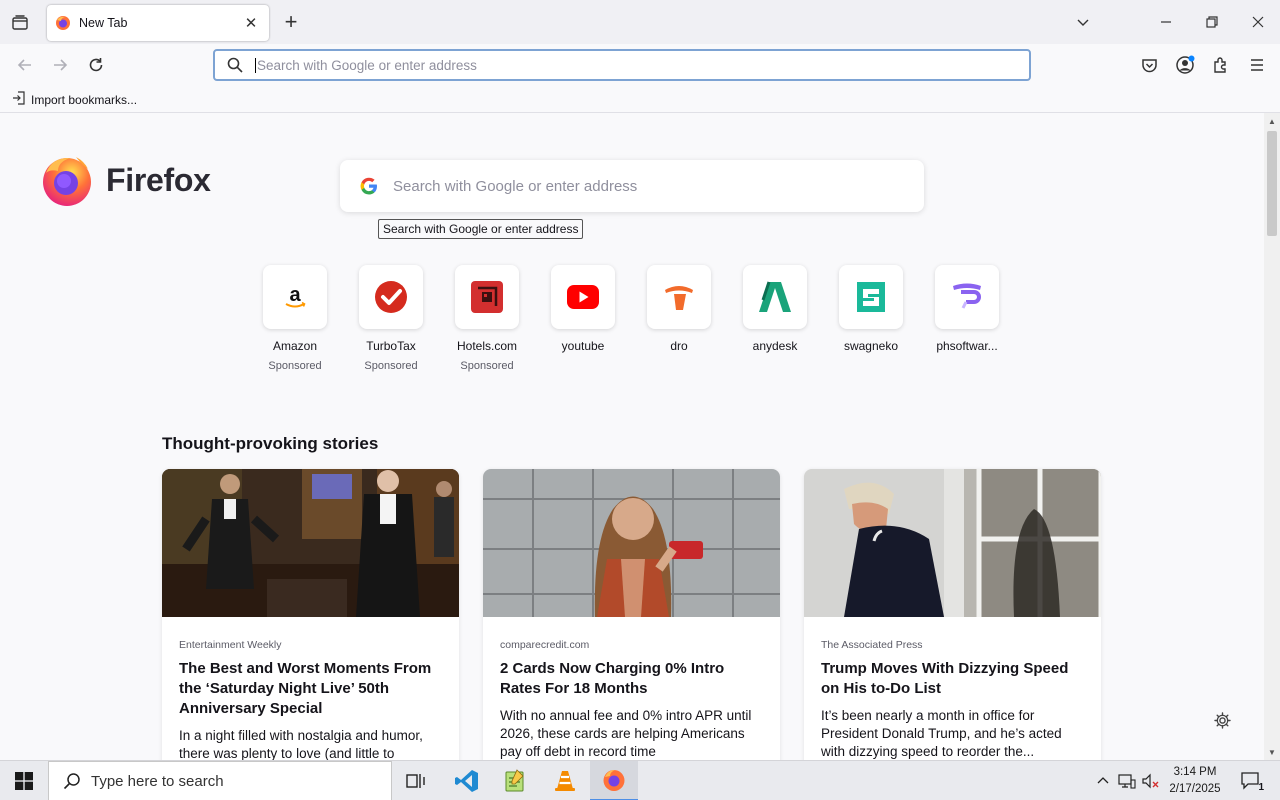 Image resolution: width=1280 pixels, height=800 pixels. I want to click on story-source: comparecredit.com, so click(545, 645).